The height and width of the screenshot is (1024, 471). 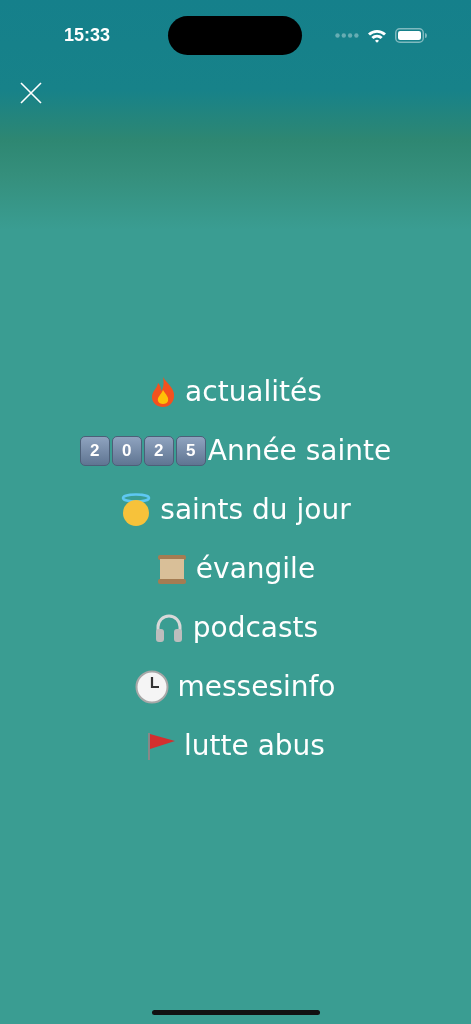 What do you see at coordinates (126, 450) in the screenshot?
I see `keycap: 0` at bounding box center [126, 450].